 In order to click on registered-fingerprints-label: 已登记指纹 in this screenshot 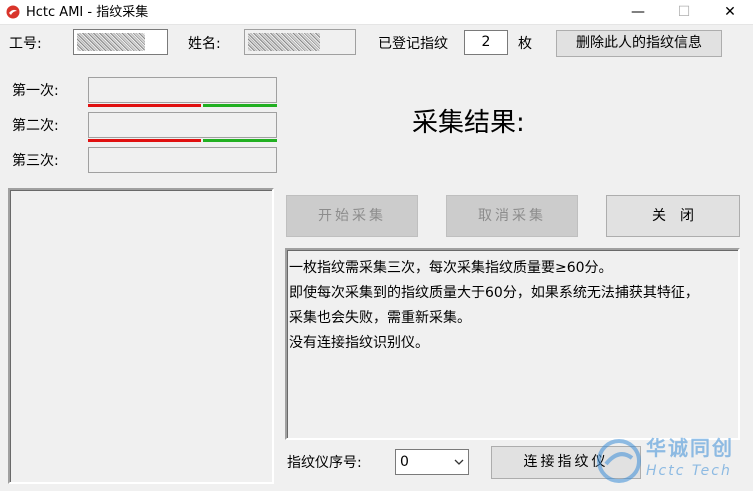, I will do `click(413, 44)`.